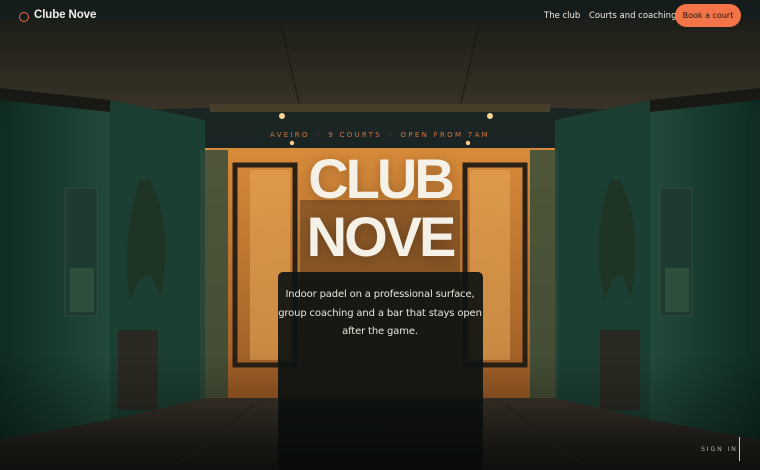 This screenshot has height=470, width=760. I want to click on eyebrow-location: AVEIRO, so click(289, 135).